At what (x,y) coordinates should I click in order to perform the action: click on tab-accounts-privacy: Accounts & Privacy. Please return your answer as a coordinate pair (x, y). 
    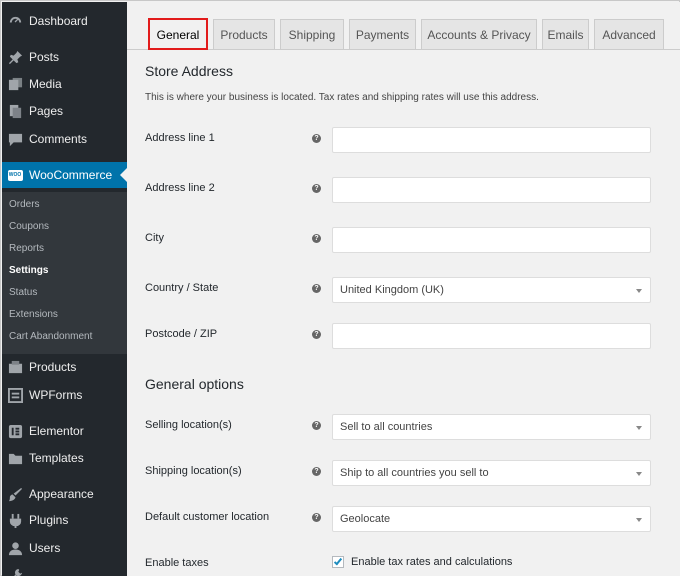
    Looking at the image, I should click on (479, 34).